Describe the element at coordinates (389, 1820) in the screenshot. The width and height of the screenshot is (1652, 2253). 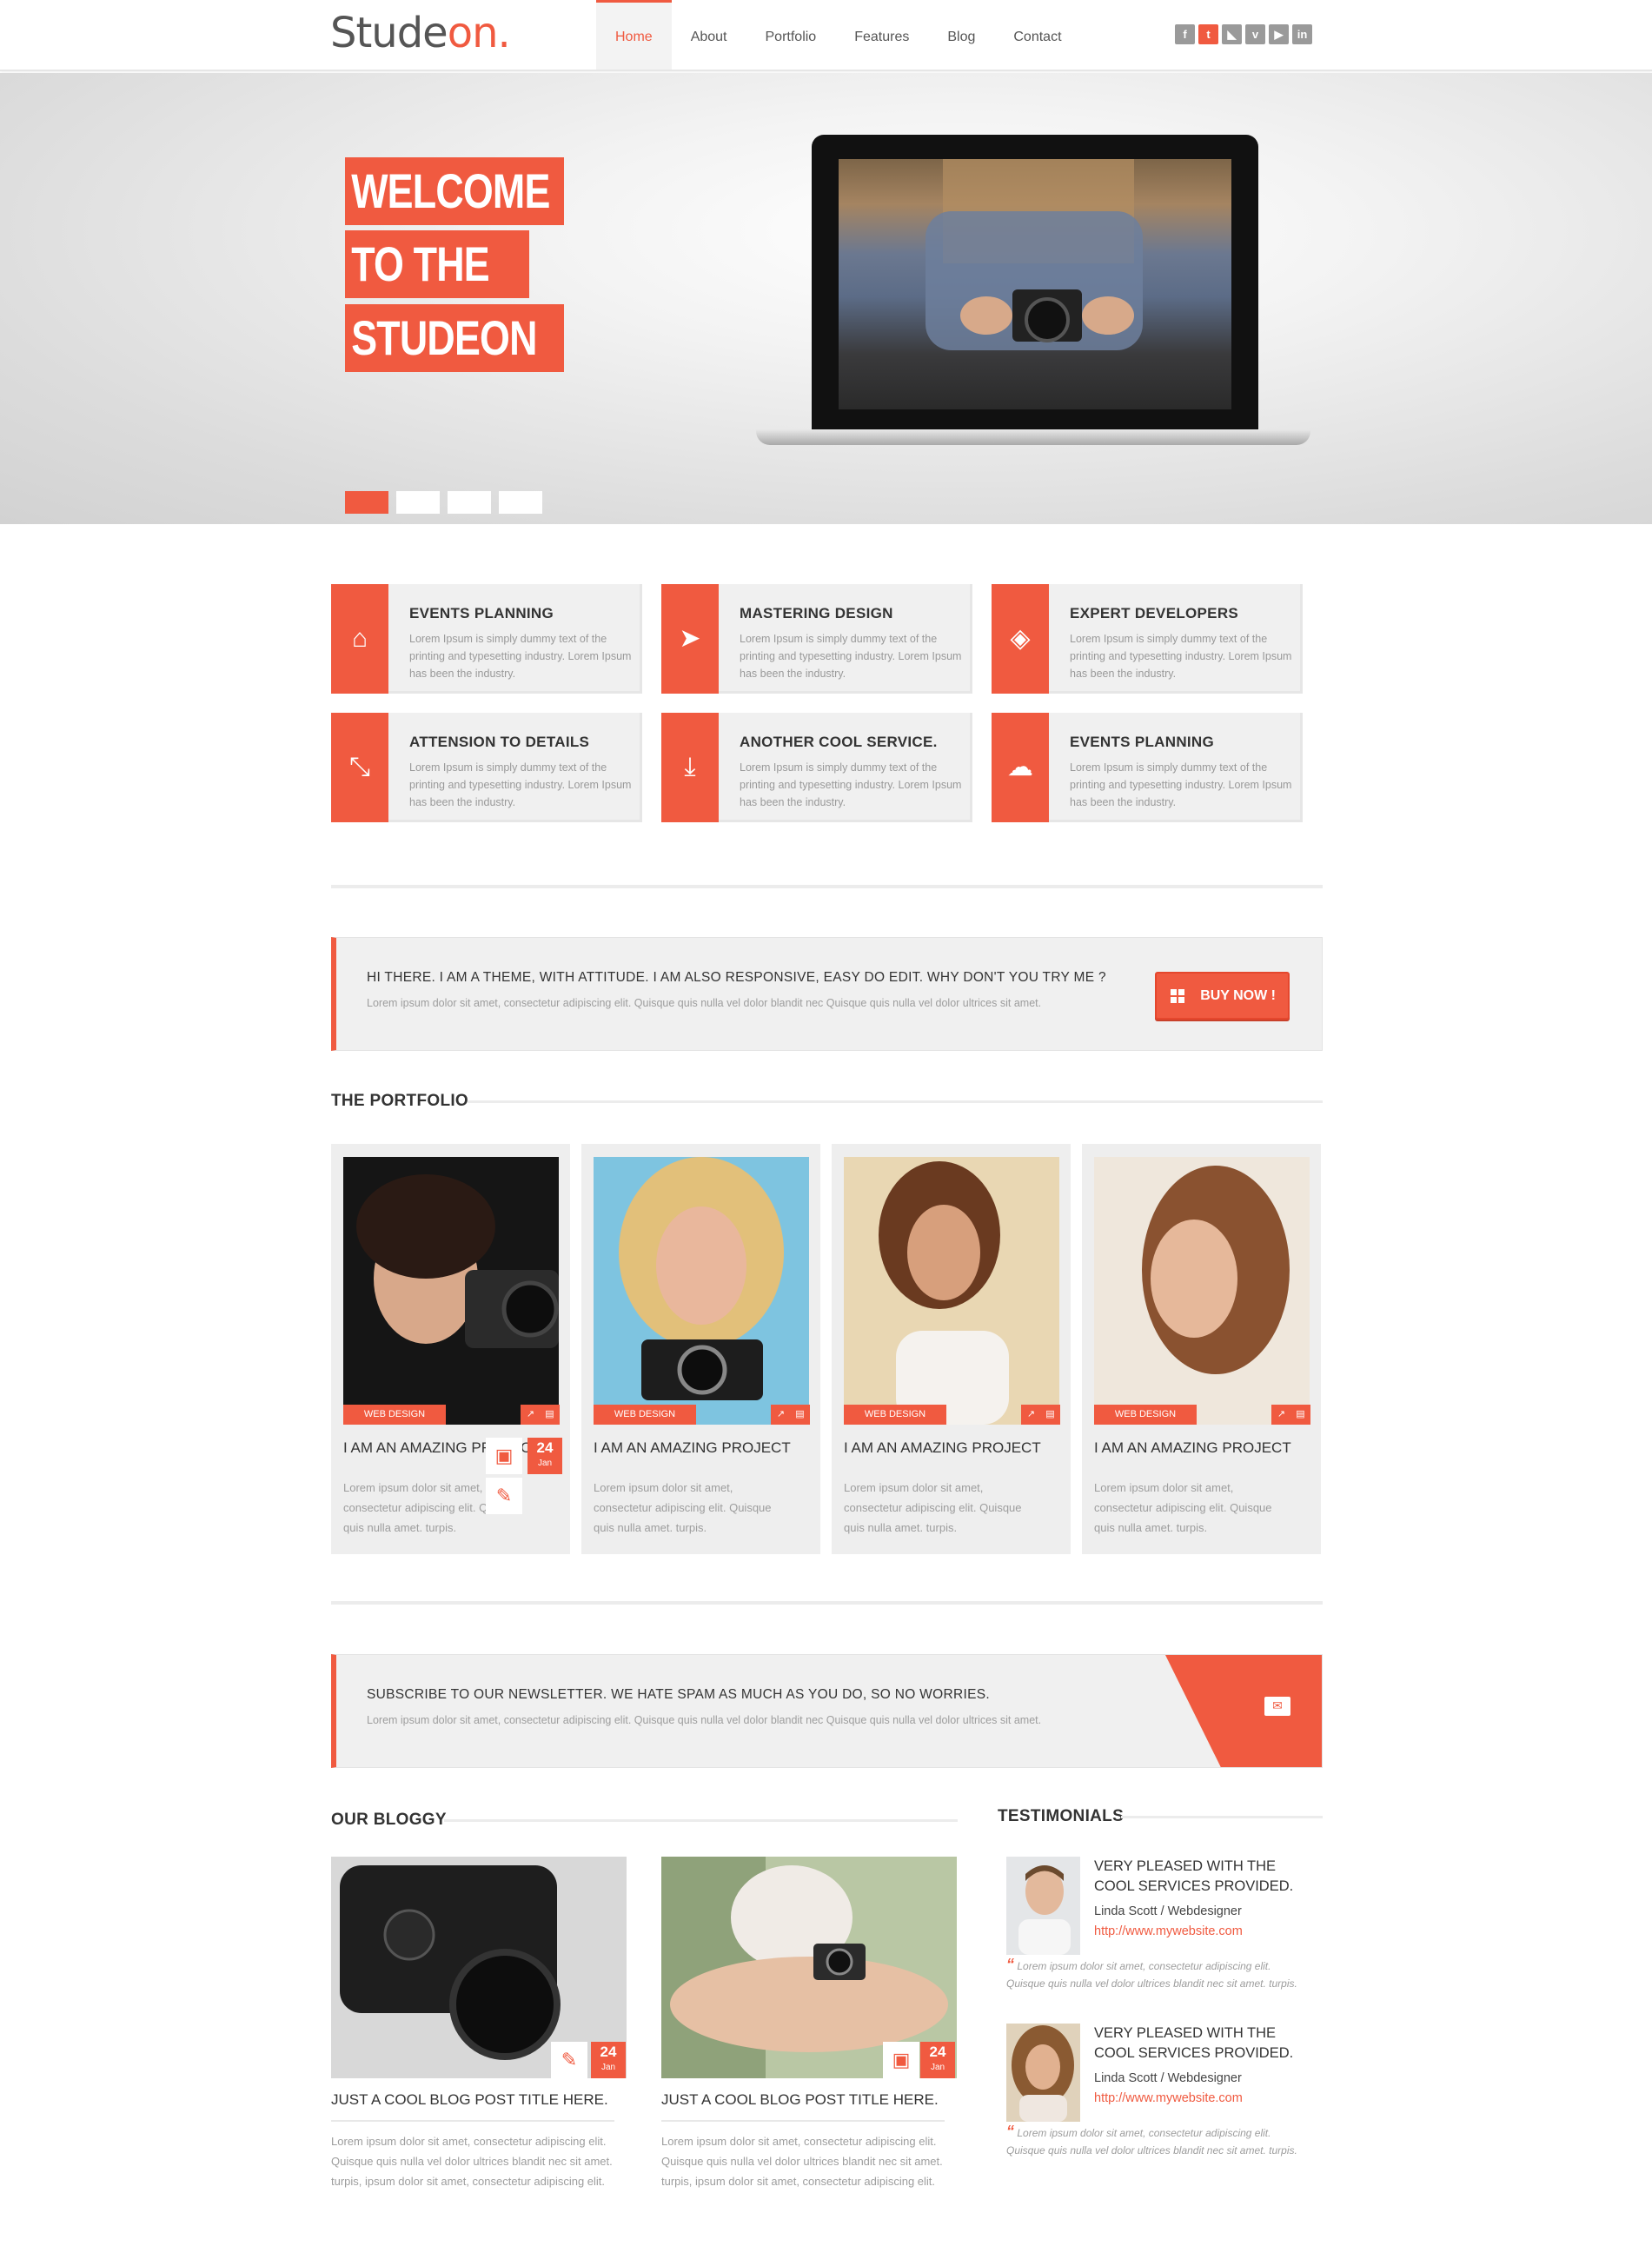
I see `blog-title: OUR BLOGGY` at that location.